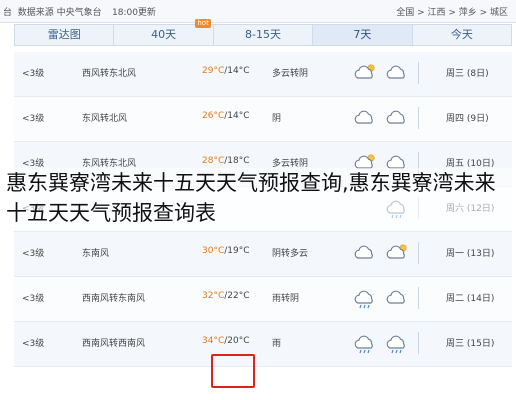 Image resolution: width=516 pixels, height=400 pixels. Describe the element at coordinates (452, 11) in the screenshot. I see `breadcrumb: 全国 > 江西 > 萍乡 > 城区` at that location.